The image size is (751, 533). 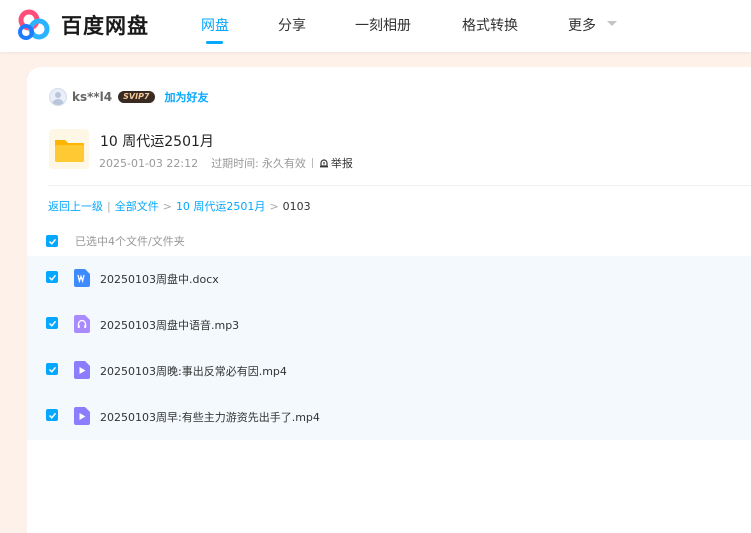 What do you see at coordinates (612, 23) in the screenshot?
I see `chevron-down-icon` at bounding box center [612, 23].